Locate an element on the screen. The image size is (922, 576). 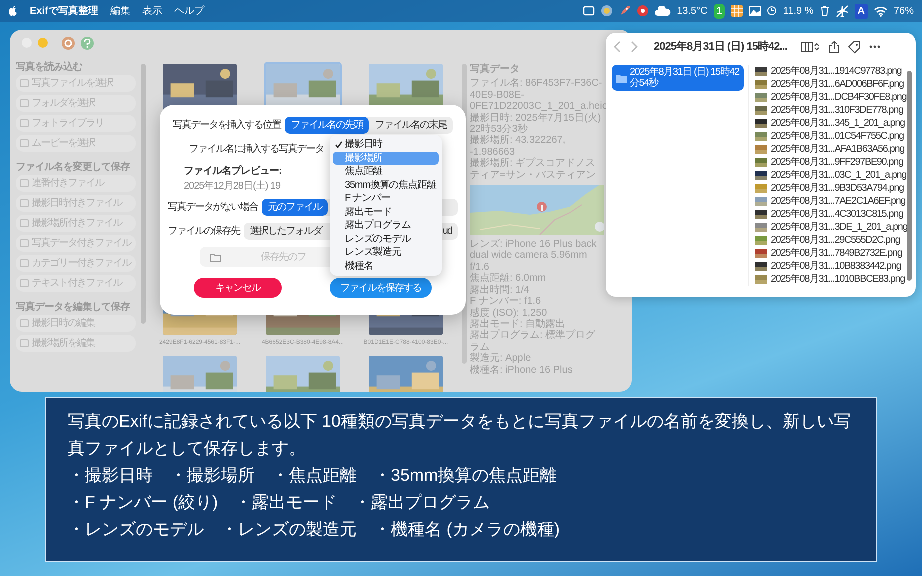
data-line: 撮影場所: 43.322267, -1.986663 is located at coordinates (518, 146).